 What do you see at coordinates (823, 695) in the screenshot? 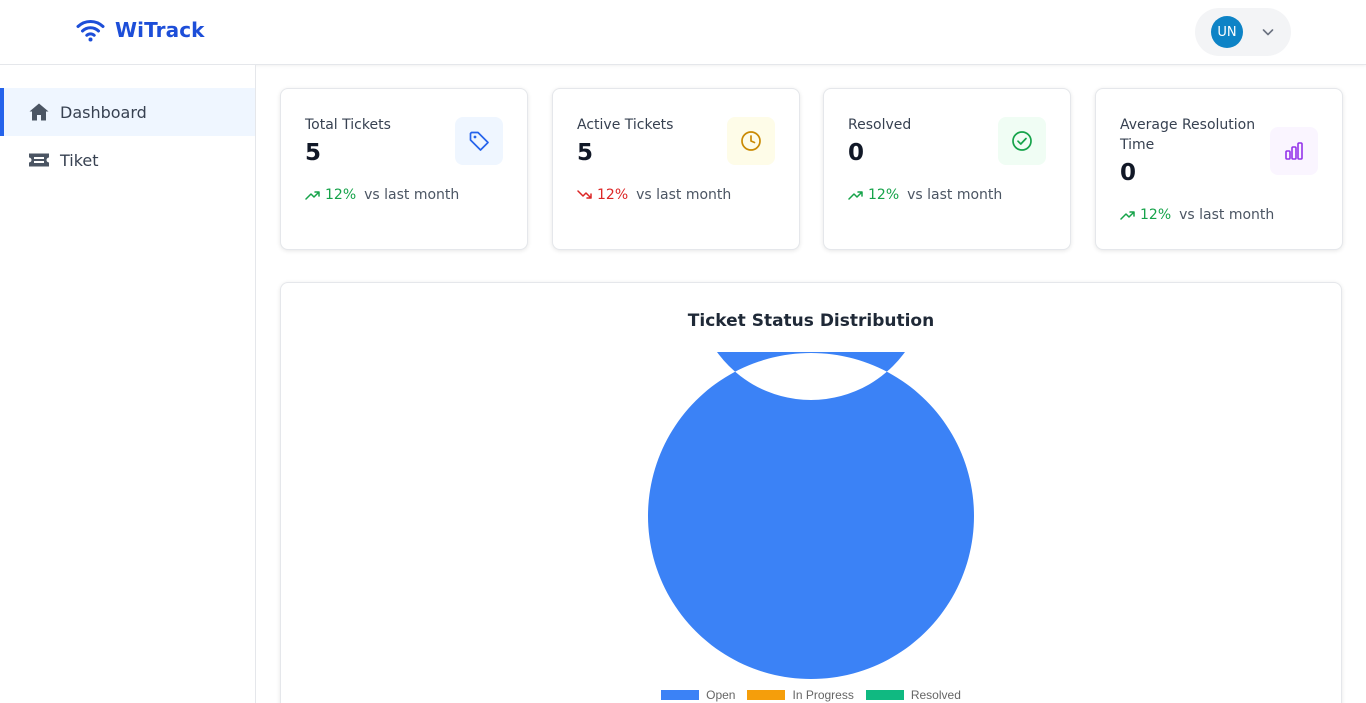
I see `legend-label: In Progress` at bounding box center [823, 695].